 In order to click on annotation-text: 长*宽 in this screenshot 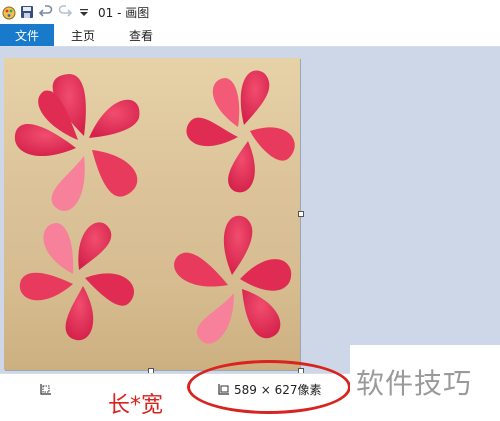, I will do `click(136, 405)`.